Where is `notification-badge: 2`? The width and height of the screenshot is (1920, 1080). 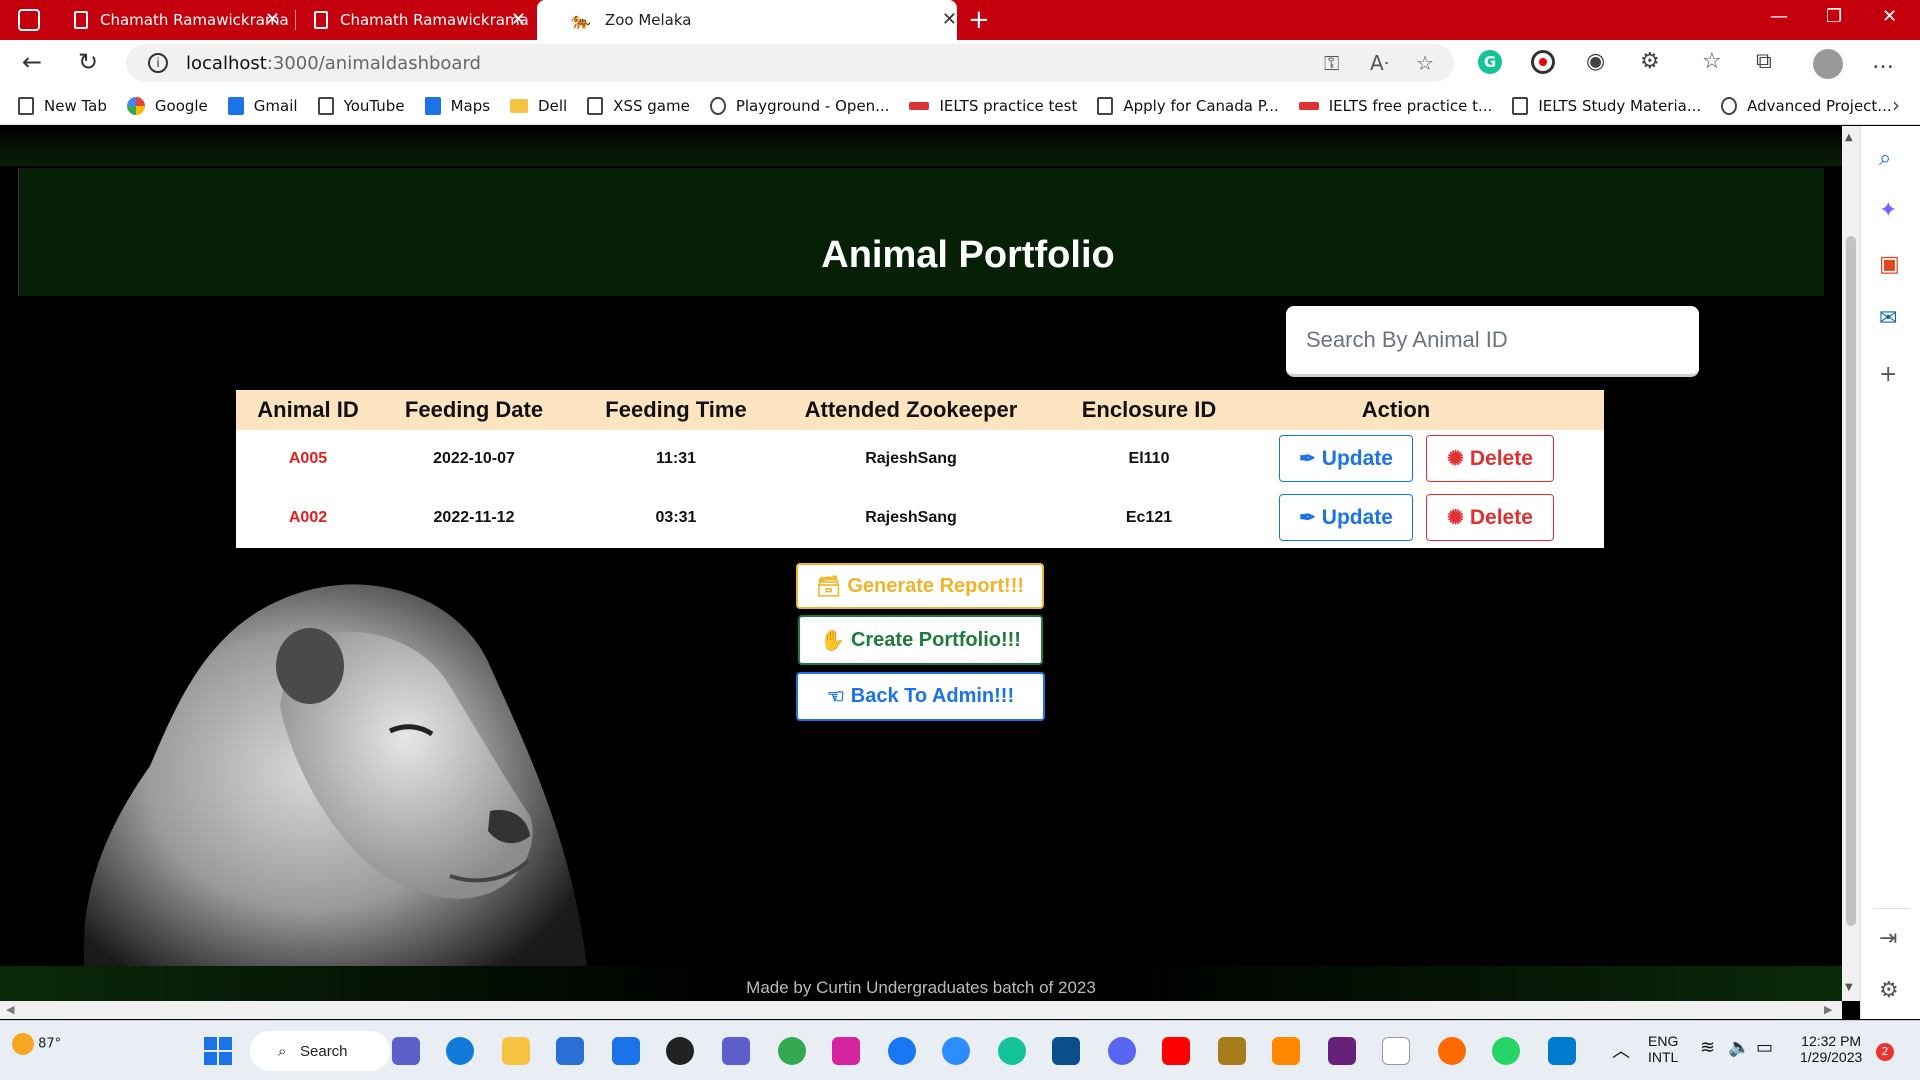 notification-badge: 2 is located at coordinates (1885, 1052).